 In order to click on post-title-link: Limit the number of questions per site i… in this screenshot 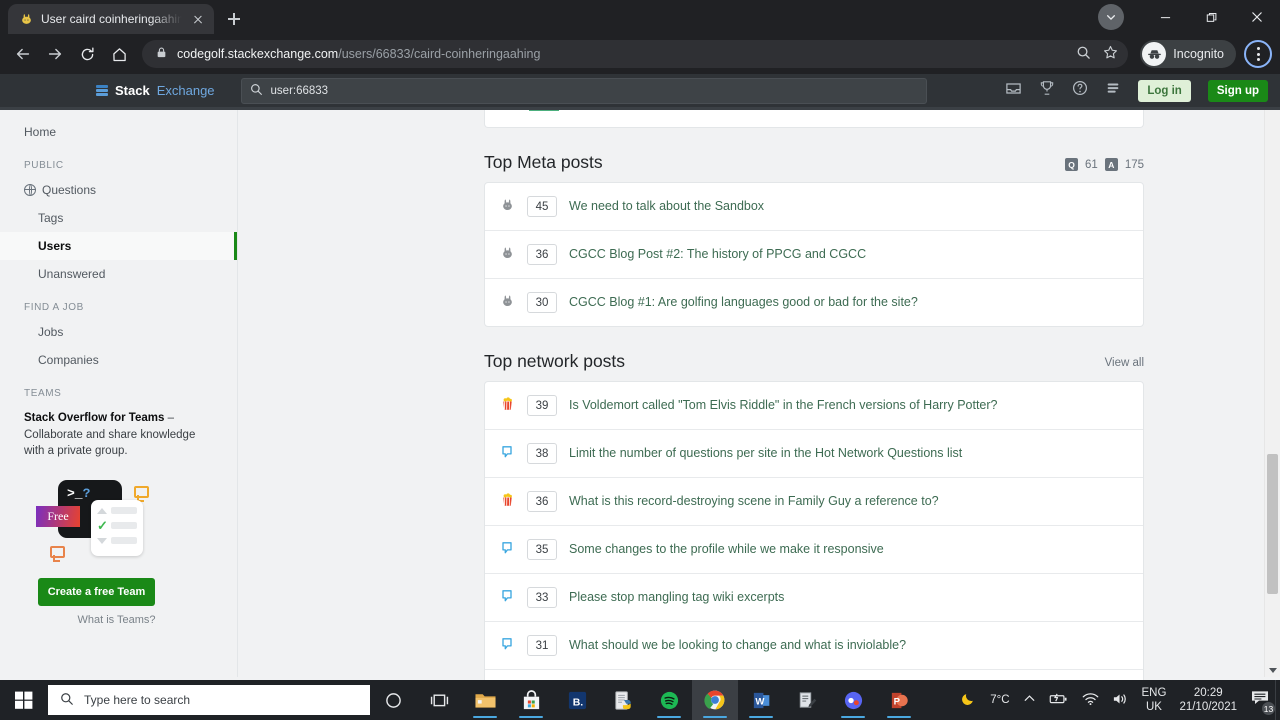, I will do `click(765, 452)`.